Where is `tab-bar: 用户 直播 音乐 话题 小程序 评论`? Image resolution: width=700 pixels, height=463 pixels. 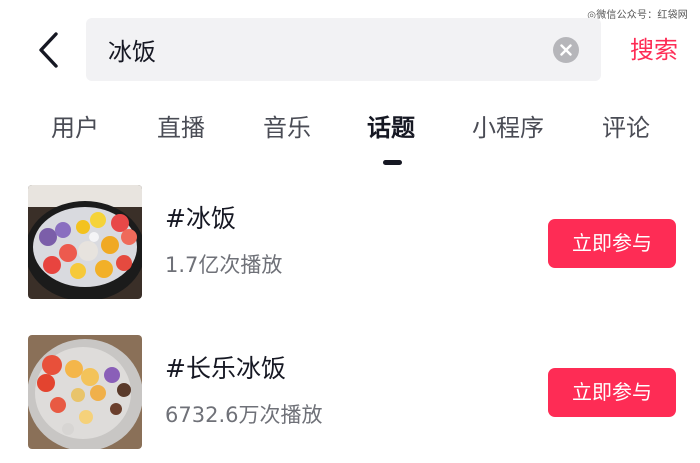 tab-bar: 用户 直播 音乐 话题 小程序 评论 is located at coordinates (350, 128).